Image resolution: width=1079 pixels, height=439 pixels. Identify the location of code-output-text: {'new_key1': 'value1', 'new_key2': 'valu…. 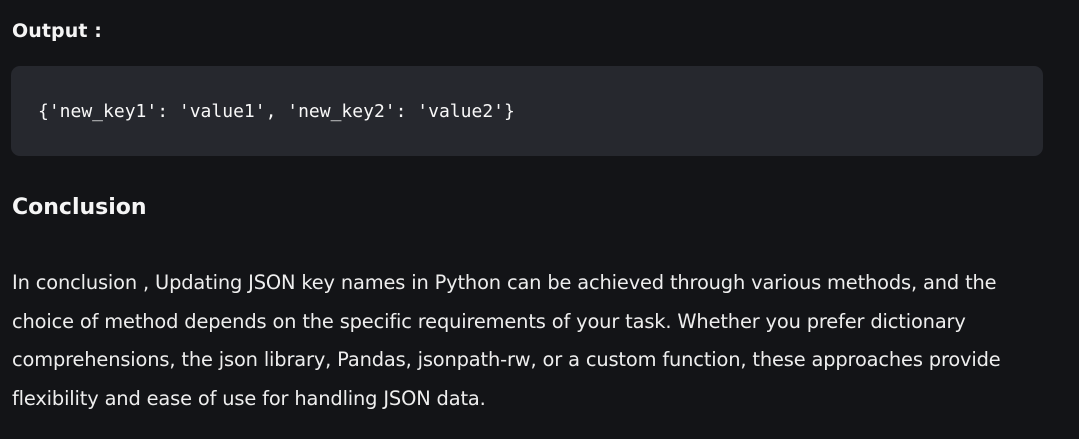
(540, 112).